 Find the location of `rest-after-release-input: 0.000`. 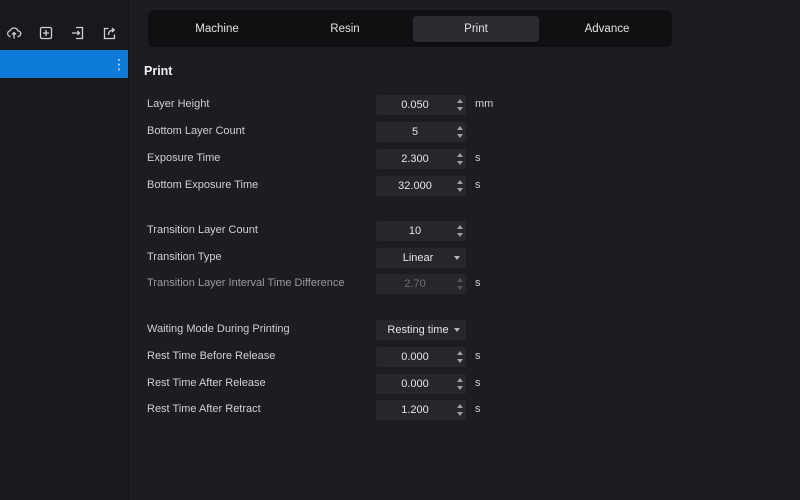

rest-after-release-input: 0.000 is located at coordinates (421, 384).